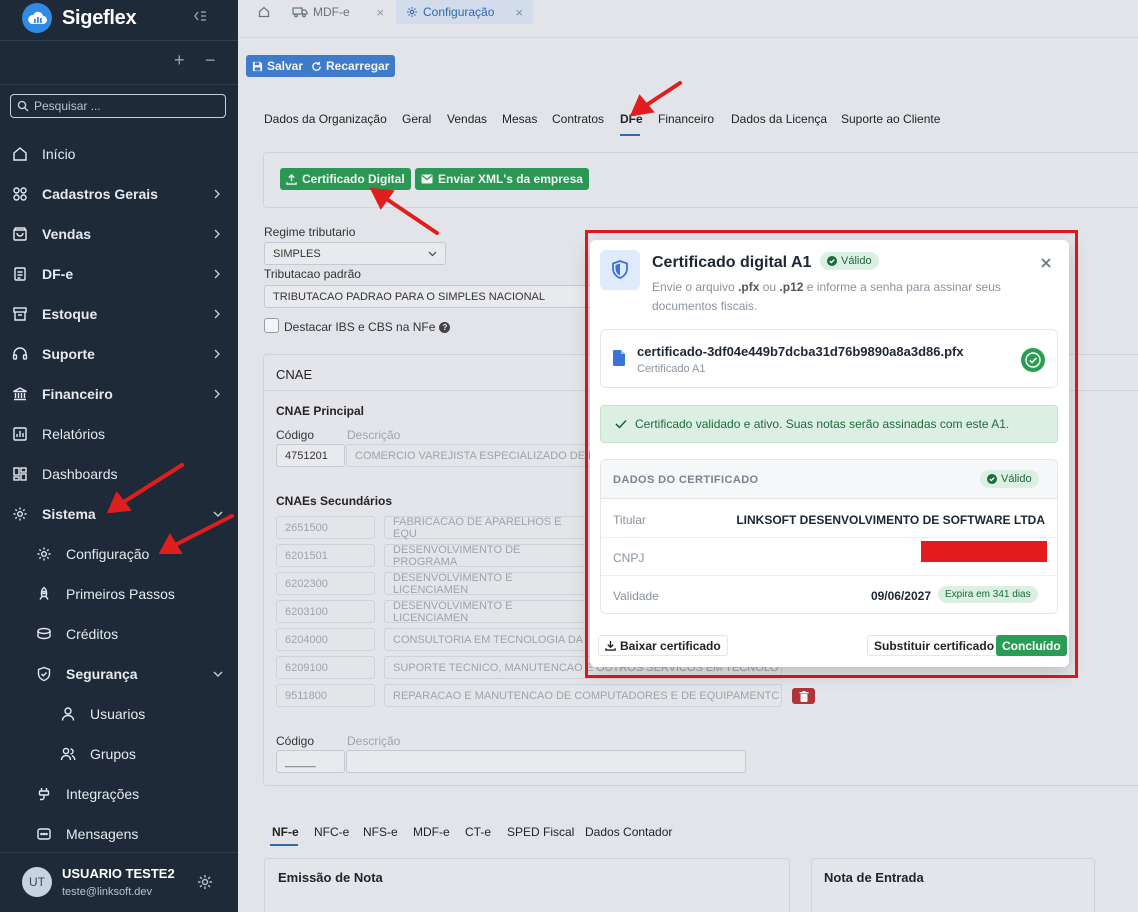  What do you see at coordinates (70, 314) in the screenshot?
I see `nav-label: Estoque` at bounding box center [70, 314].